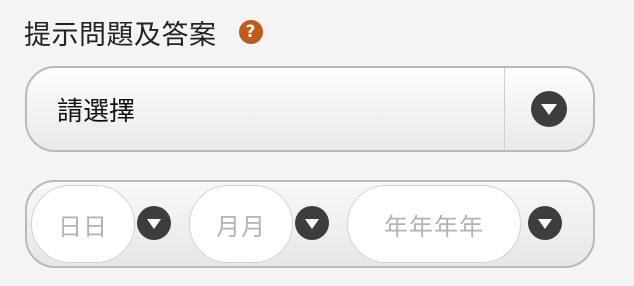 This screenshot has height=286, width=634. I want to click on security-question-dropdown-toggle, so click(548, 109).